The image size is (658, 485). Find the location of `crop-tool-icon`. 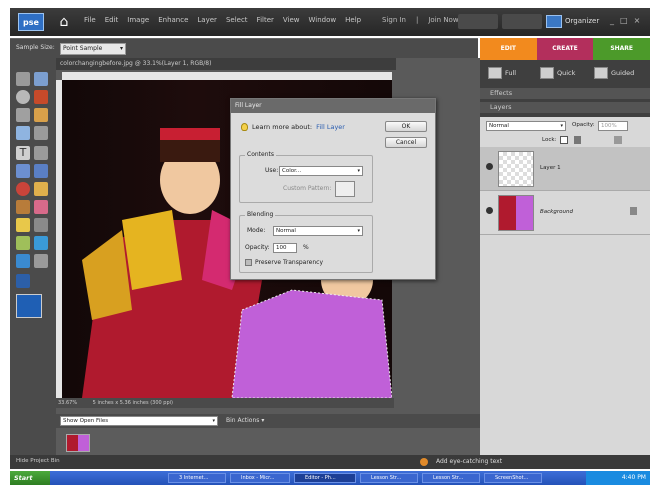

crop-tool-icon is located at coordinates (41, 153).